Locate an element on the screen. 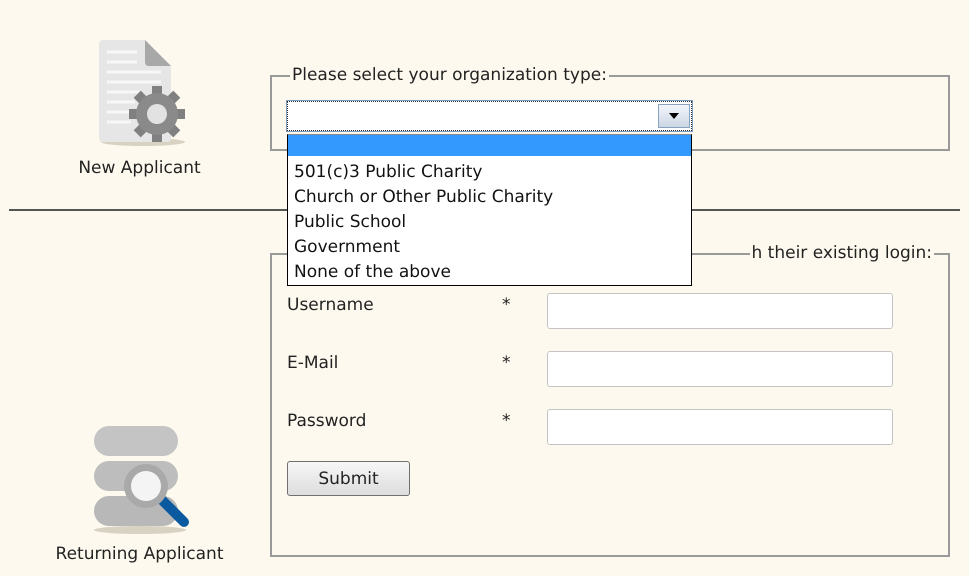 The width and height of the screenshot is (969, 576). field-label: Username is located at coordinates (331, 305).